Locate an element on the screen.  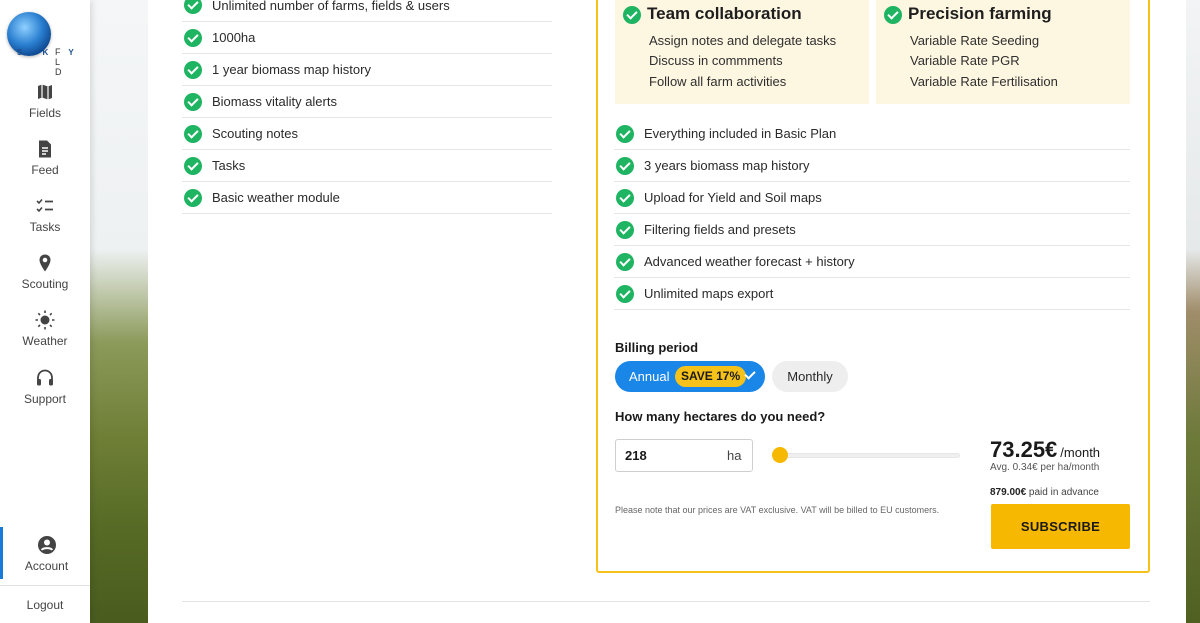
list-item: Filtering fields and presets is located at coordinates (872, 230).